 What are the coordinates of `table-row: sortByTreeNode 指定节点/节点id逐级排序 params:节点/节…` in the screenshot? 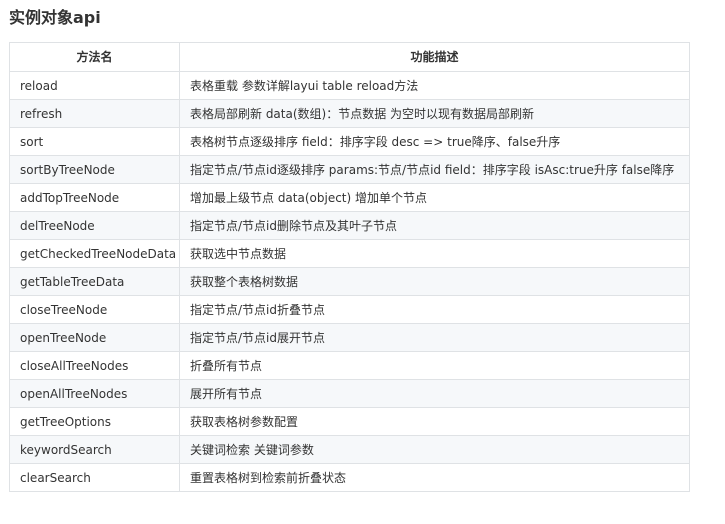 It's located at (349, 169).